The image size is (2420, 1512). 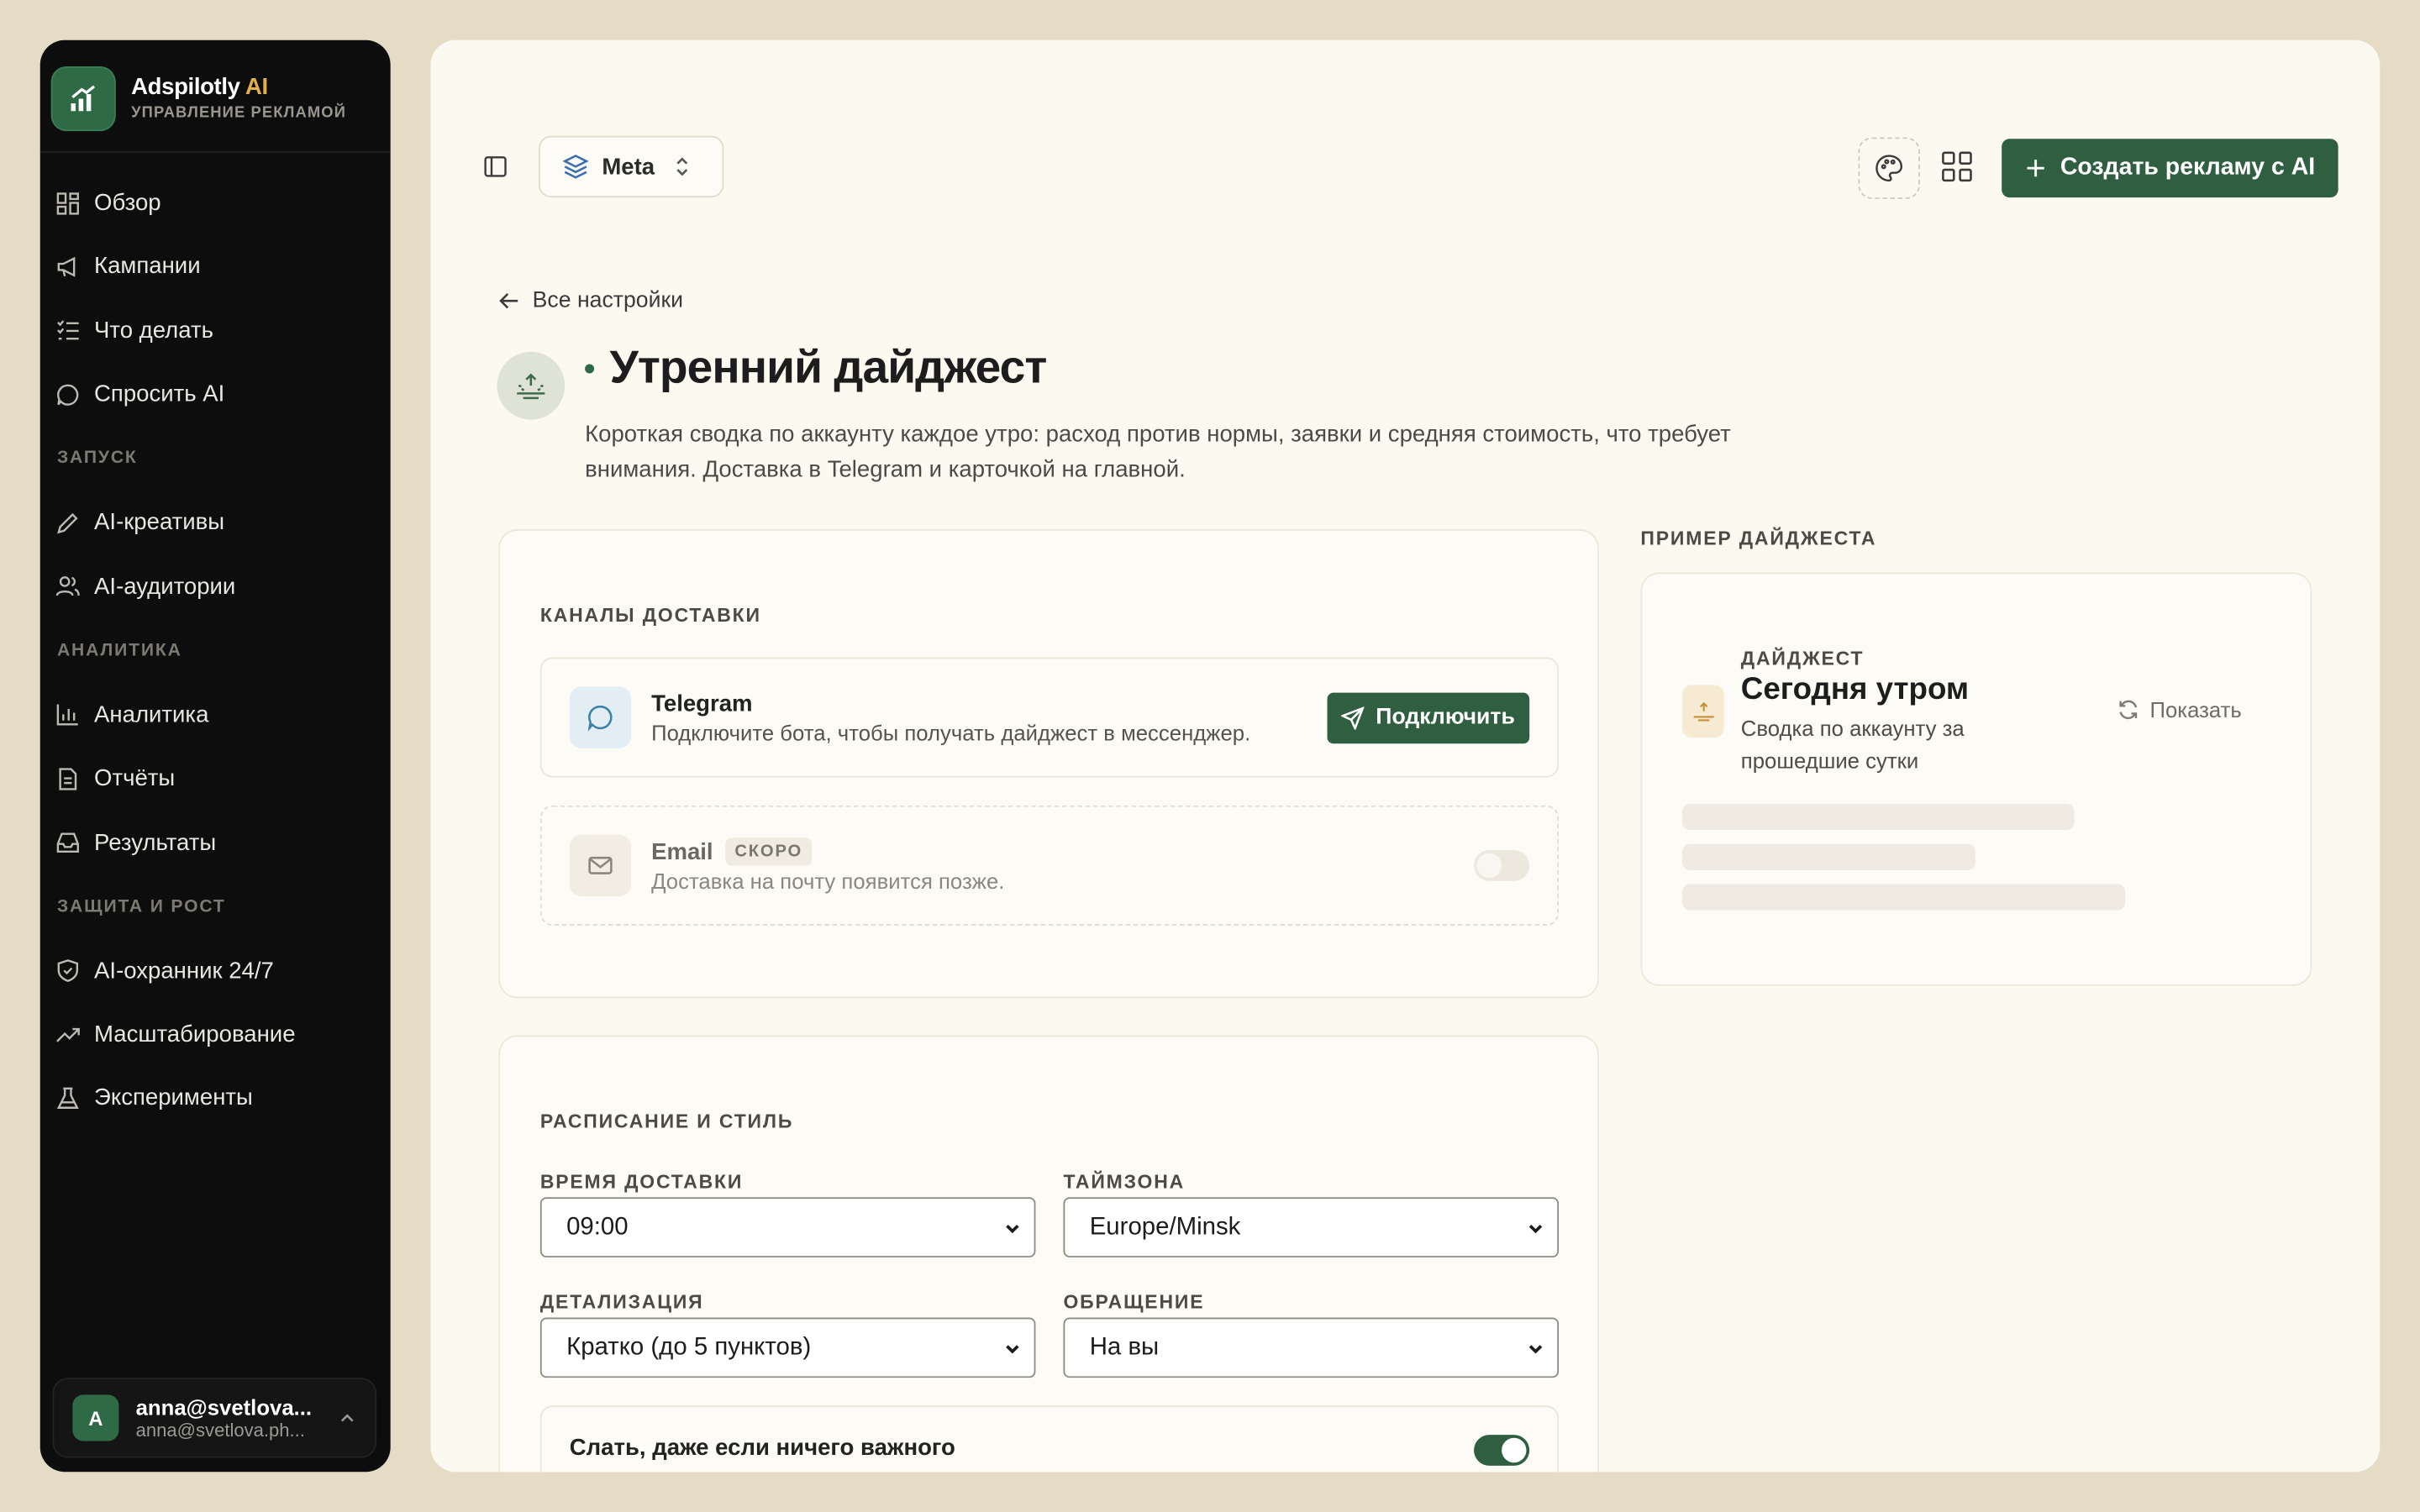 I want to click on delivery-time-select: 09:00, so click(x=787, y=1227).